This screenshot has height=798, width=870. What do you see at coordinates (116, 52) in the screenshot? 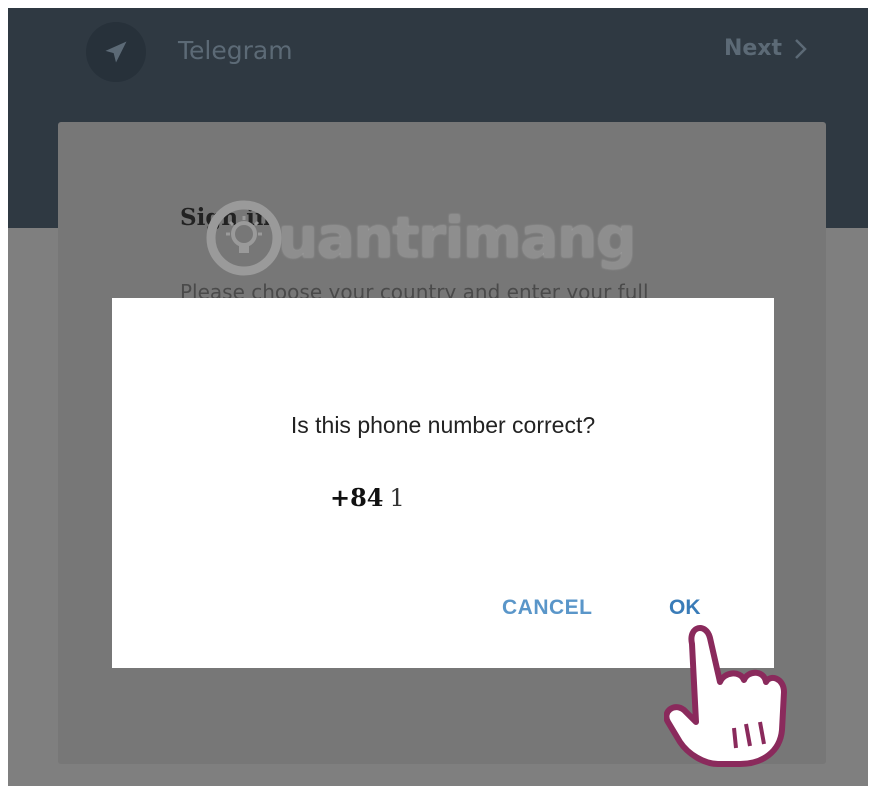
I see `telegram-logo-icon` at bounding box center [116, 52].